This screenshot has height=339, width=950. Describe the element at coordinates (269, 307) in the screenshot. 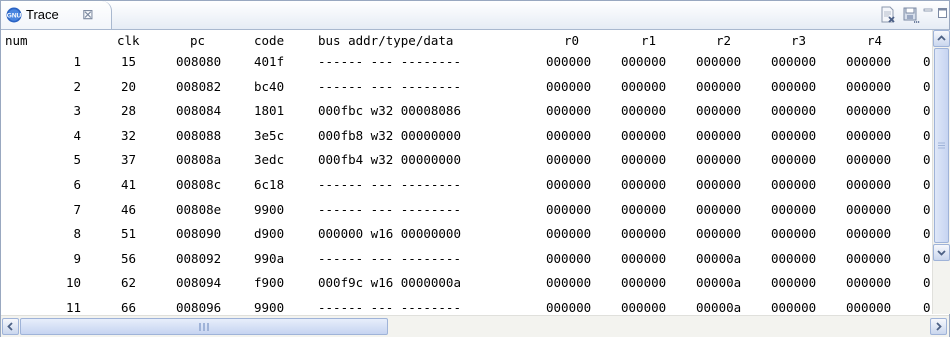

I see `cell-code: 9900` at that location.